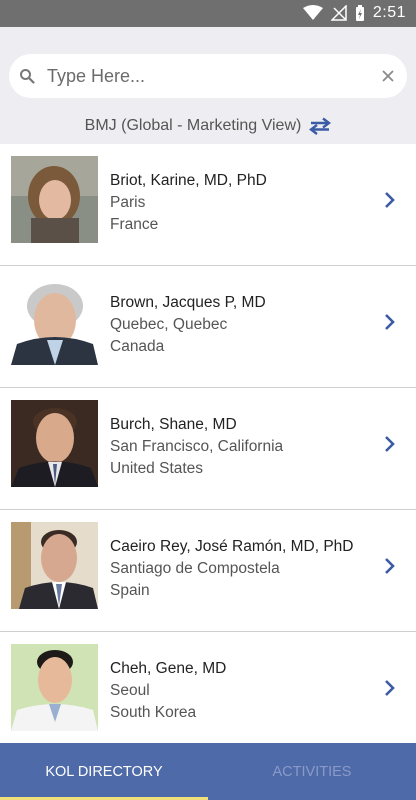 The height and width of the screenshot is (800, 416). What do you see at coordinates (27, 76) in the screenshot?
I see `search-icon` at bounding box center [27, 76].